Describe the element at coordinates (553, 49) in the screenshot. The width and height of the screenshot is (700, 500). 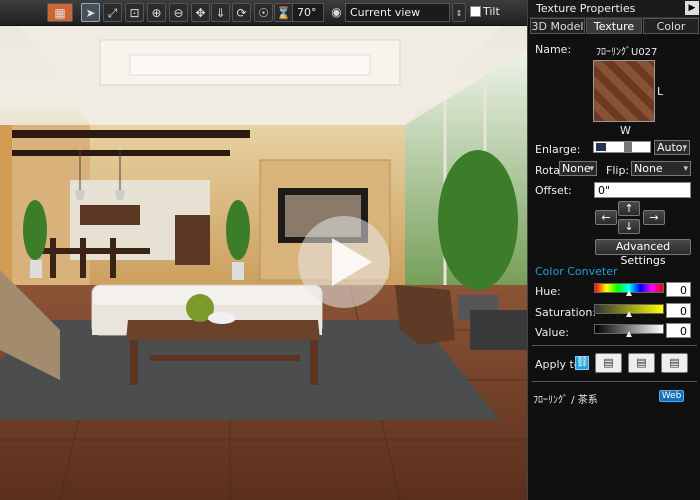
I see `name-label: Name:` at that location.